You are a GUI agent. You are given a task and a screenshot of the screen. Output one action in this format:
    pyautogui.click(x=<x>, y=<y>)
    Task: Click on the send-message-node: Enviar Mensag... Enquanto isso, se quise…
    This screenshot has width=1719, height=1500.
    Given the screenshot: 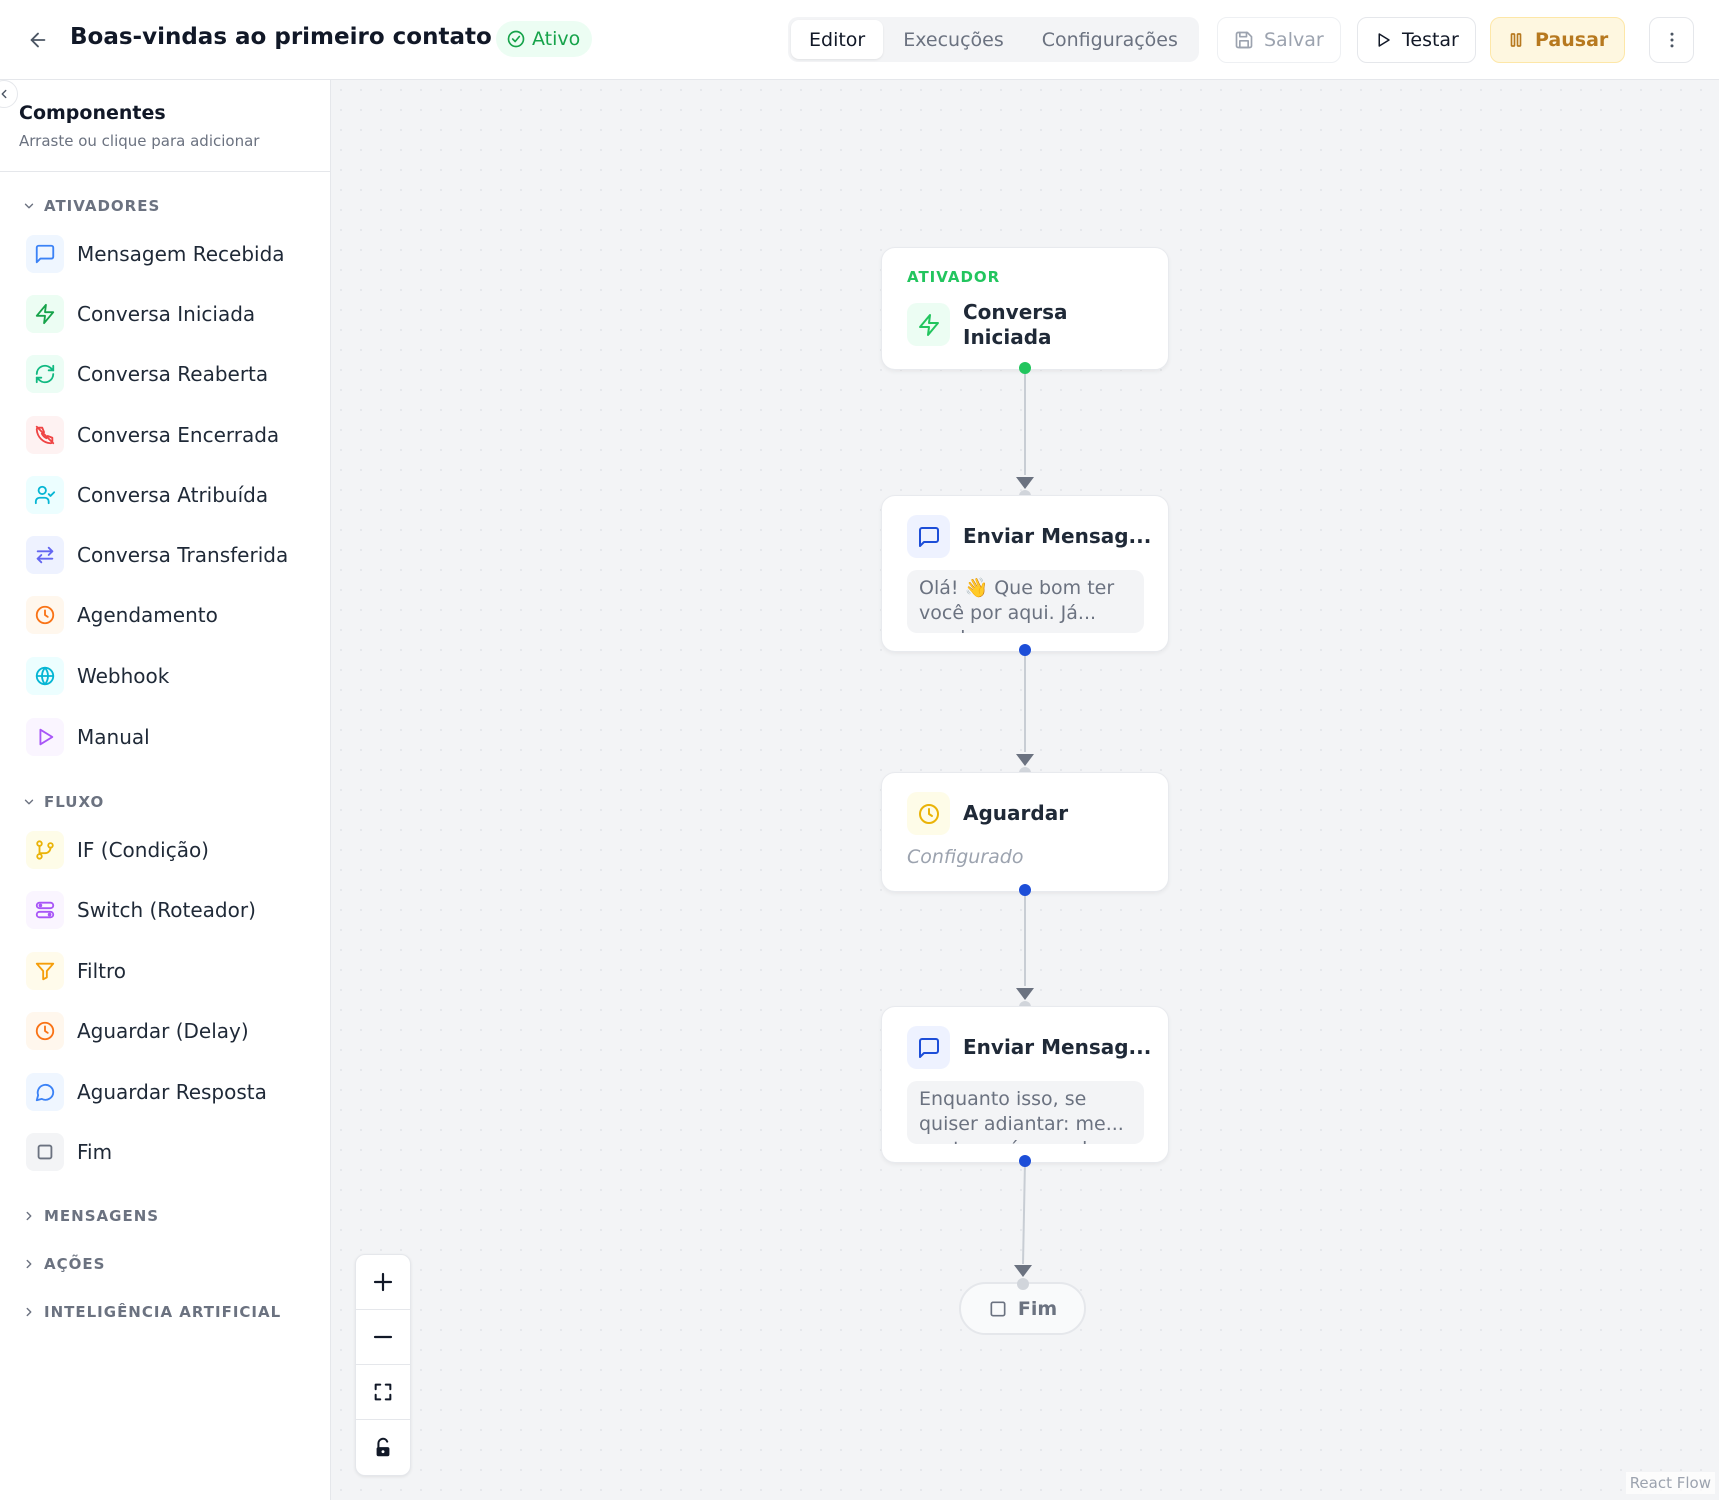 What is the action you would take?
    pyautogui.click(x=1025, y=1084)
    